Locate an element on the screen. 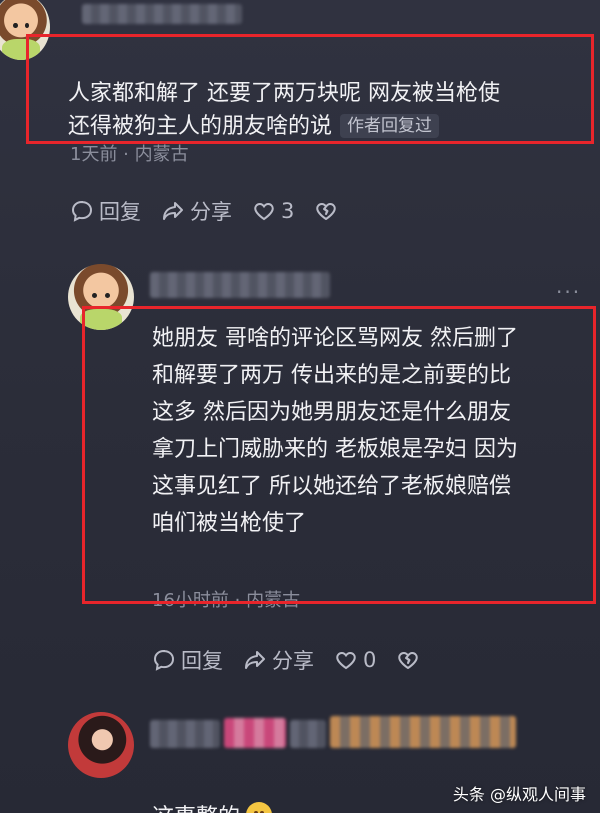 This screenshot has width=600, height=813. like-button: 0 is located at coordinates (355, 660).